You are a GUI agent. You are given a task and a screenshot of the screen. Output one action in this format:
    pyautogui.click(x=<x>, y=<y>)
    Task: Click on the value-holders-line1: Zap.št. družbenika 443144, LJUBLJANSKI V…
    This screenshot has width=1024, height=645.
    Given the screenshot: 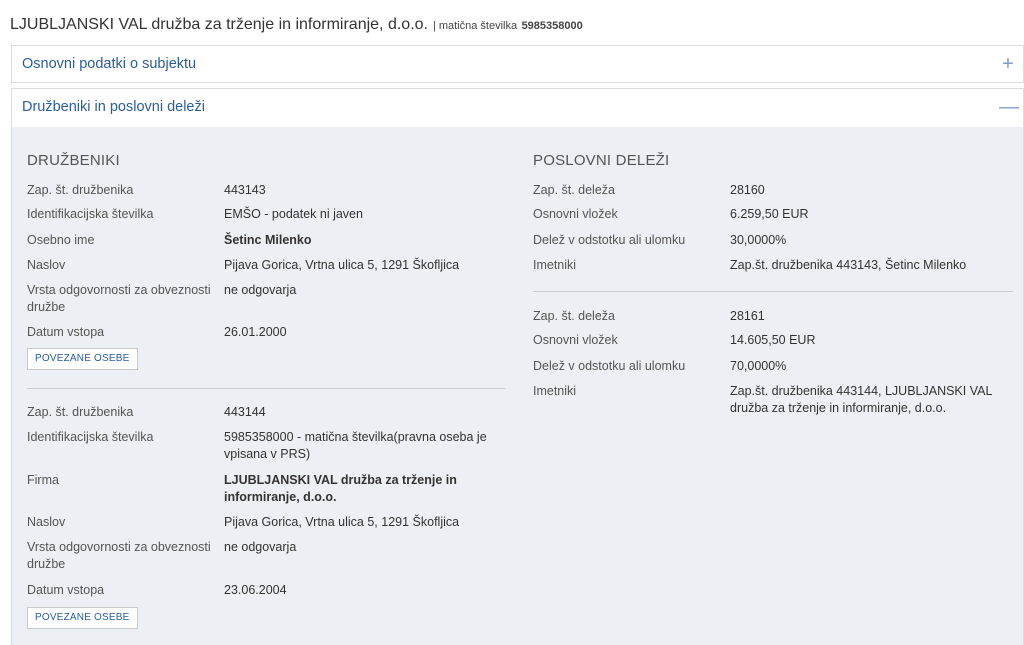 What is the action you would take?
    pyautogui.click(x=861, y=391)
    